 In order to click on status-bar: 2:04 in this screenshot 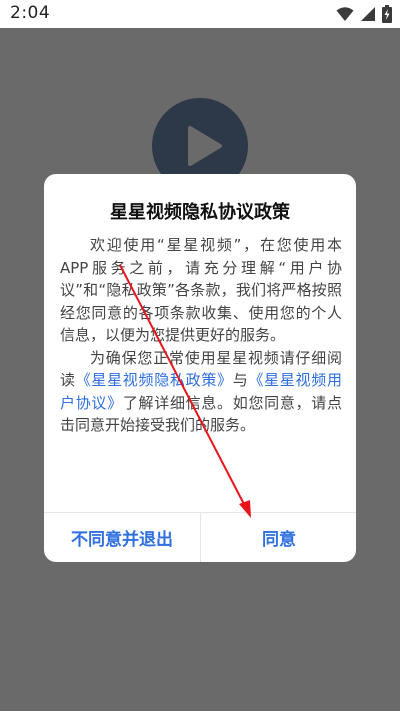, I will do `click(200, 14)`.